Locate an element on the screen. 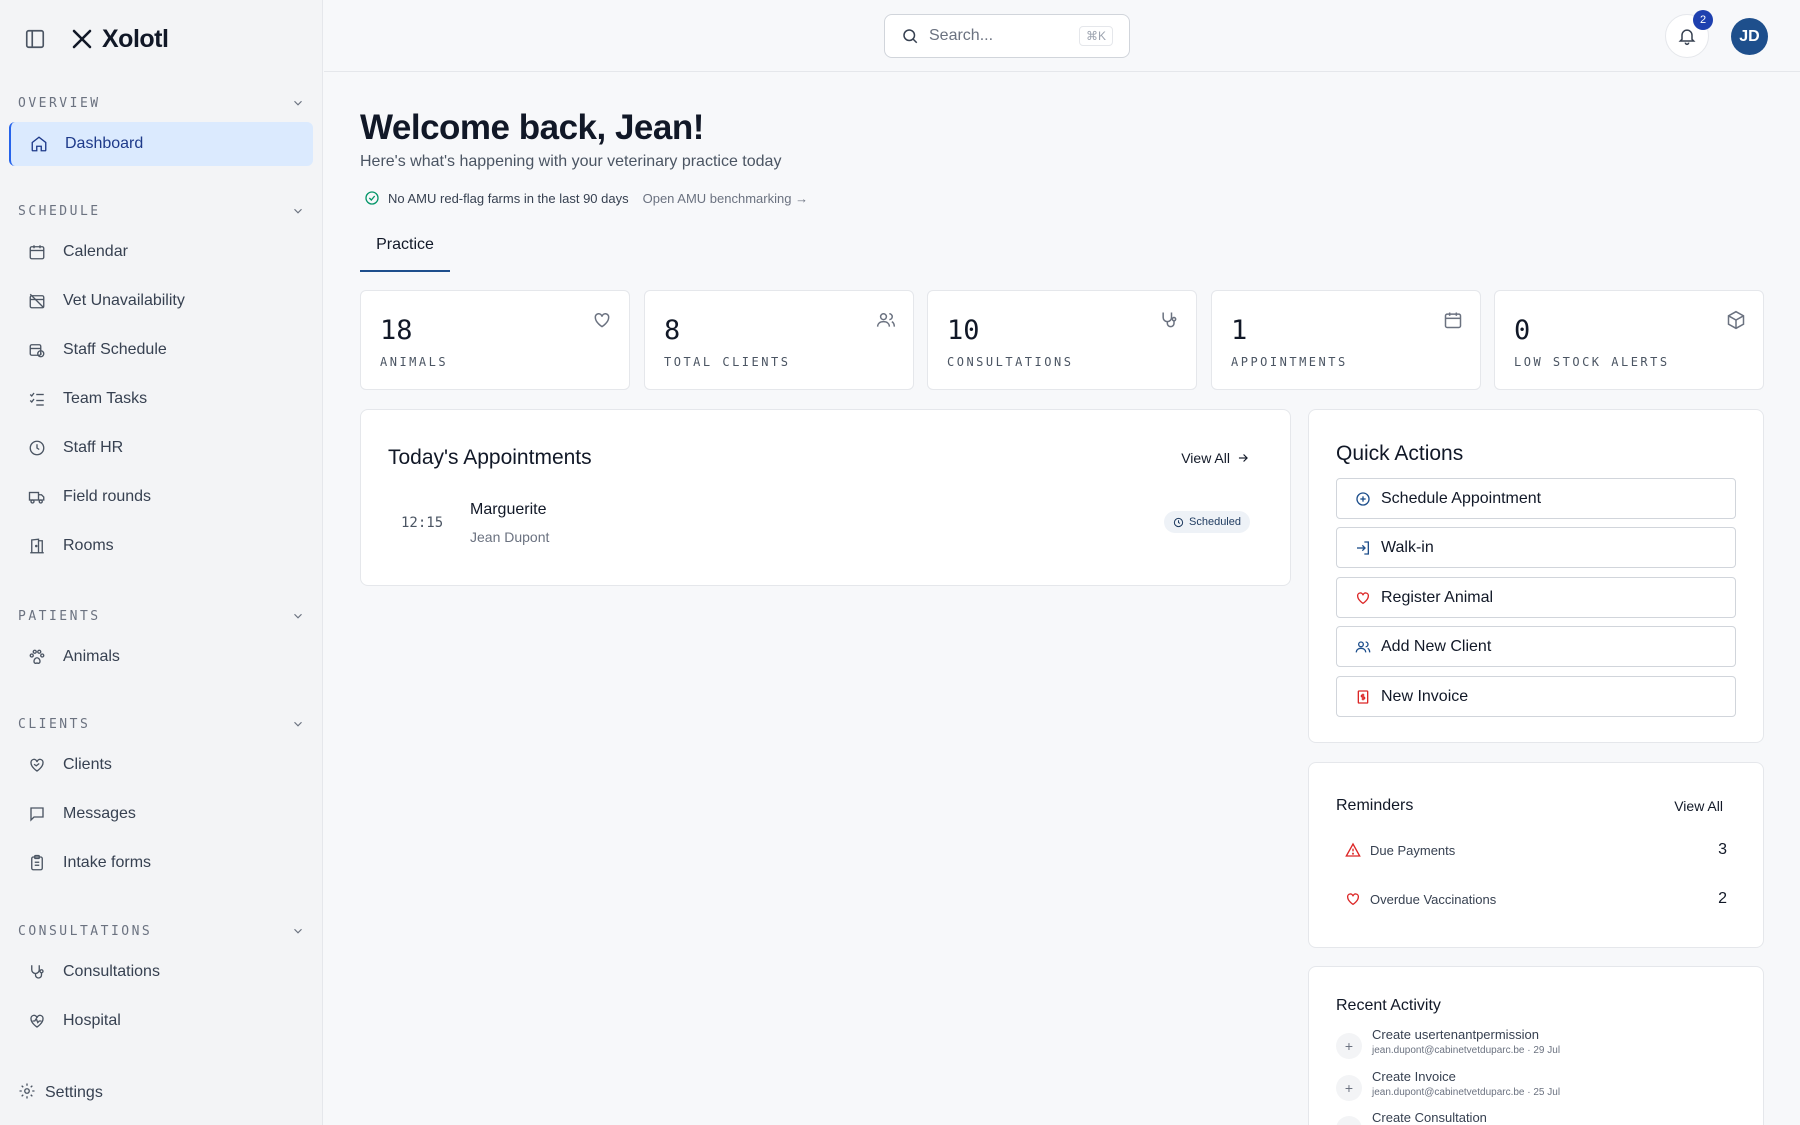 Image resolution: width=1800 pixels, height=1125 pixels. reminders-view-all-button: View All is located at coordinates (1698, 806).